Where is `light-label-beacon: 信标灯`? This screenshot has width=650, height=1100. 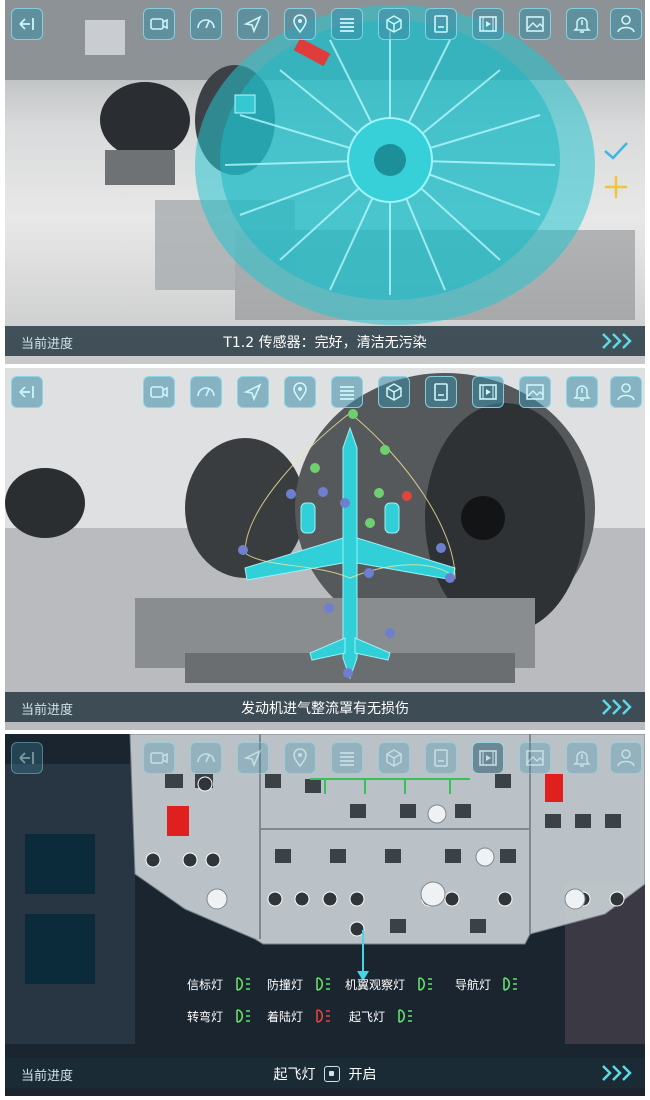
light-label-beacon: 信标灯 is located at coordinates (205, 985).